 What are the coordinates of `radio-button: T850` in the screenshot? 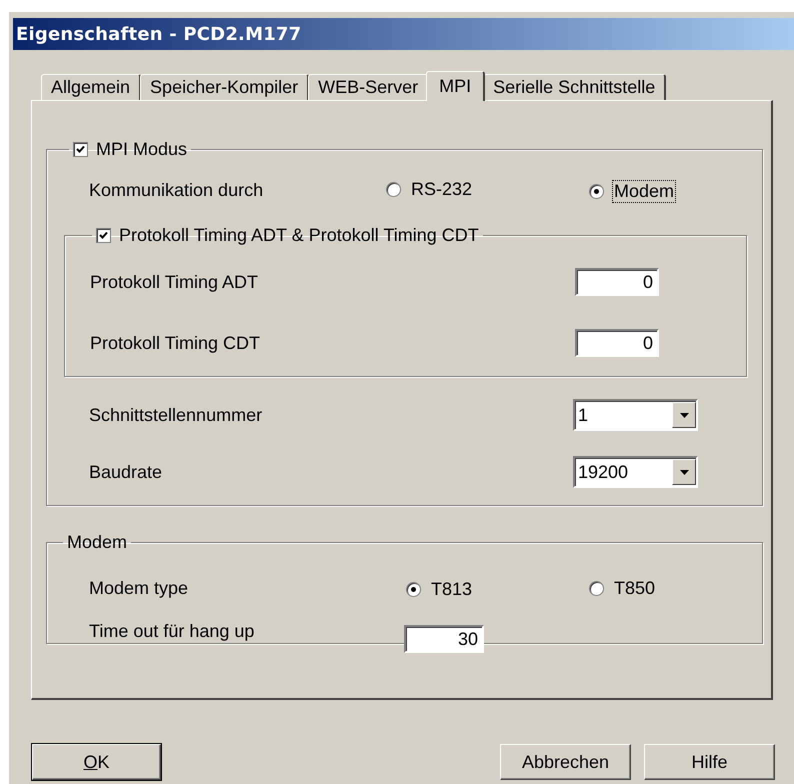 It's located at (623, 588).